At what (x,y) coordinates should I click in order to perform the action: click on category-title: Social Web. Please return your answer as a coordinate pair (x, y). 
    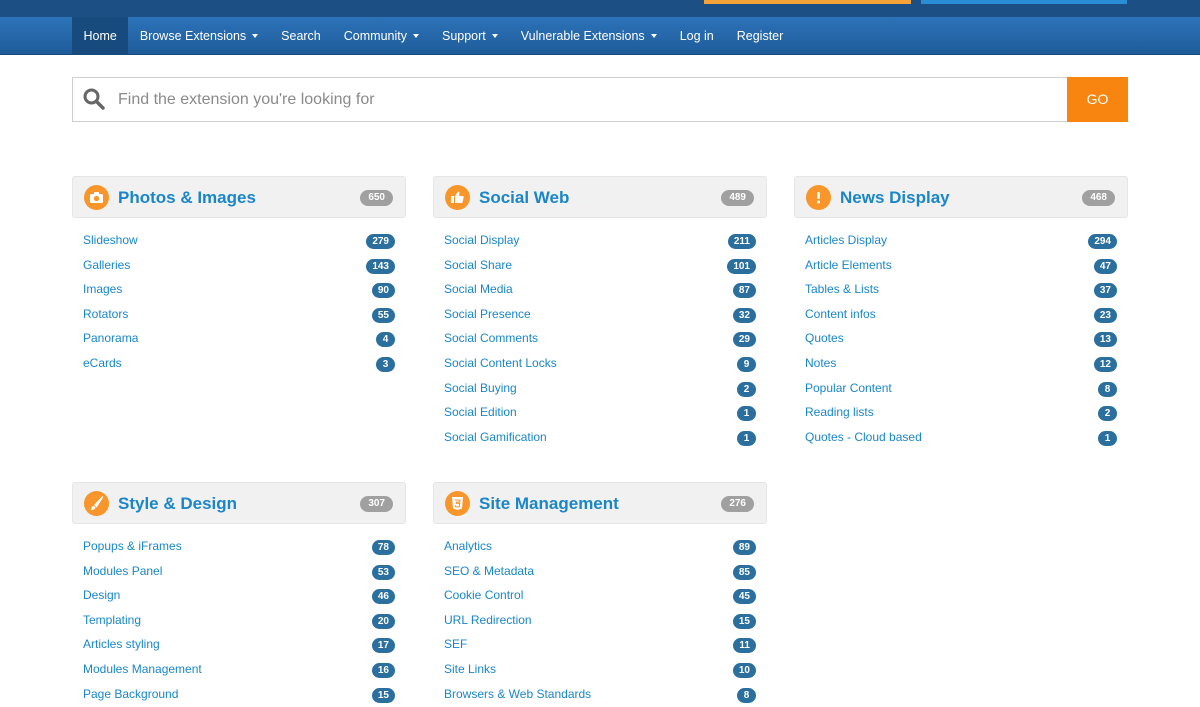
    Looking at the image, I should click on (524, 198).